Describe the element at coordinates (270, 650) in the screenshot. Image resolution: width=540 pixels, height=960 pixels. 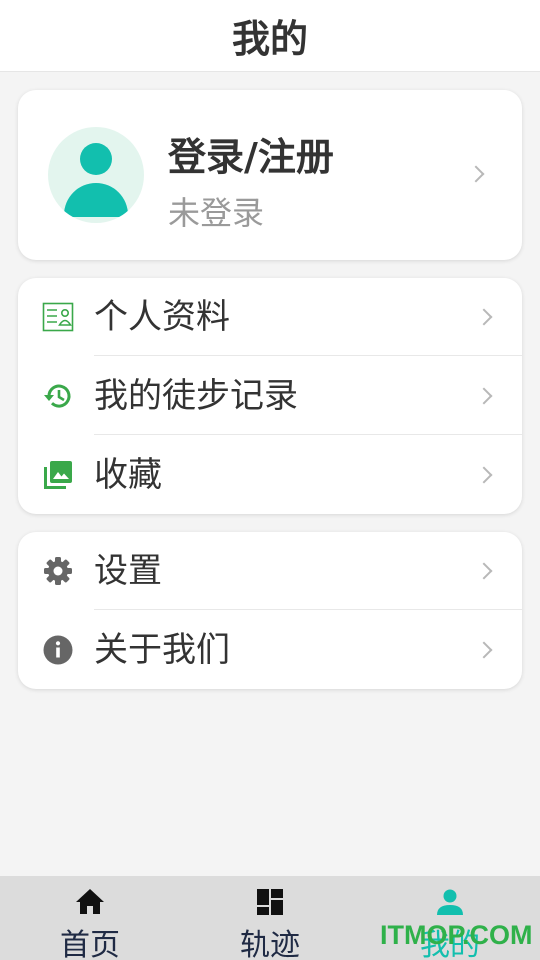
I see `menu-item-about-us: 关于我们` at that location.